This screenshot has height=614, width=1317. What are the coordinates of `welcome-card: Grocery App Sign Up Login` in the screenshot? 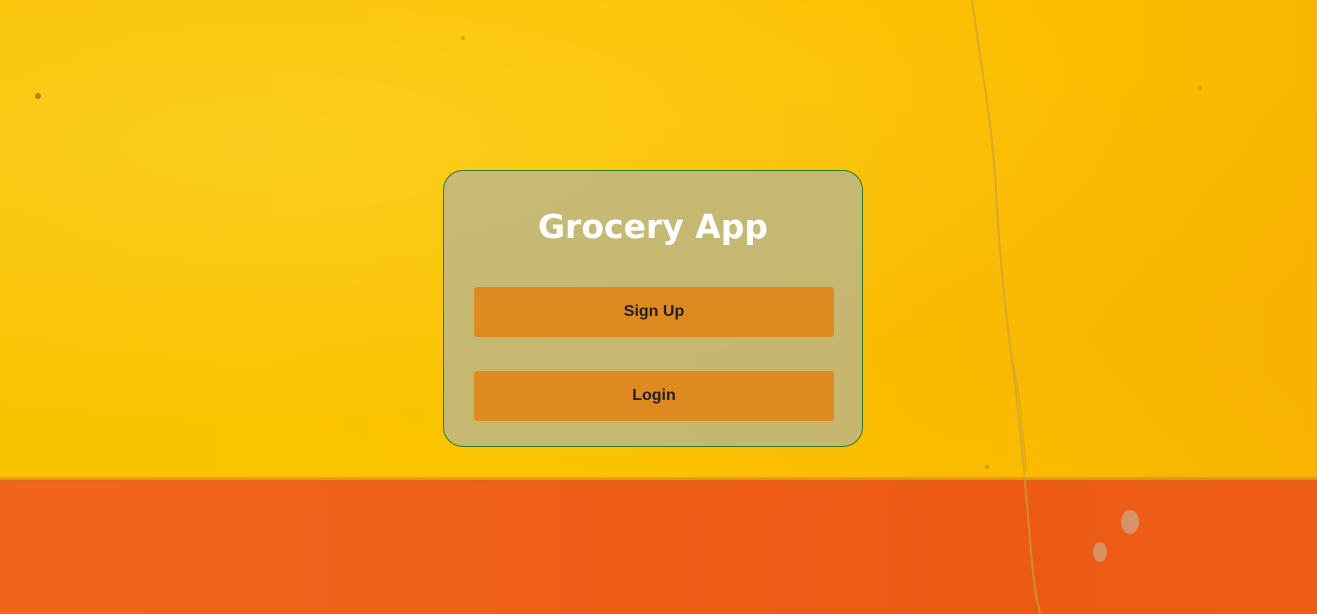 It's located at (653, 308).